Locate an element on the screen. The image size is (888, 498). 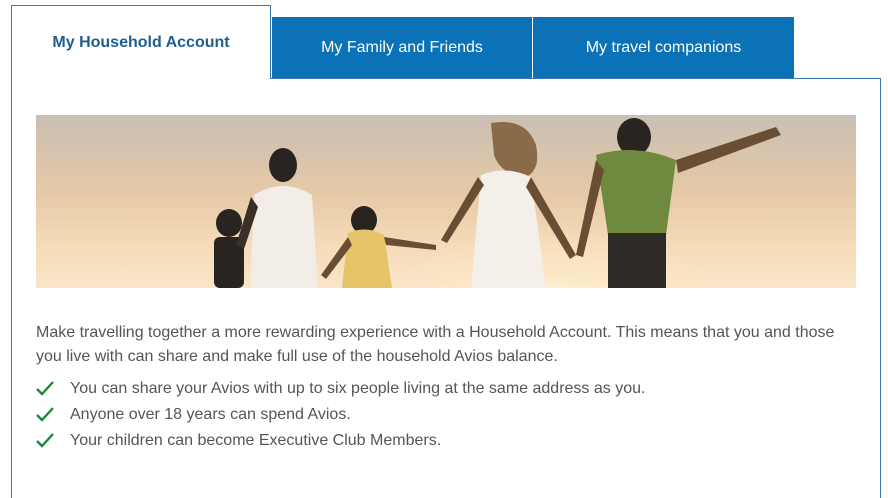
tab-travel-companions-label: My travel companions is located at coordinates (663, 47).